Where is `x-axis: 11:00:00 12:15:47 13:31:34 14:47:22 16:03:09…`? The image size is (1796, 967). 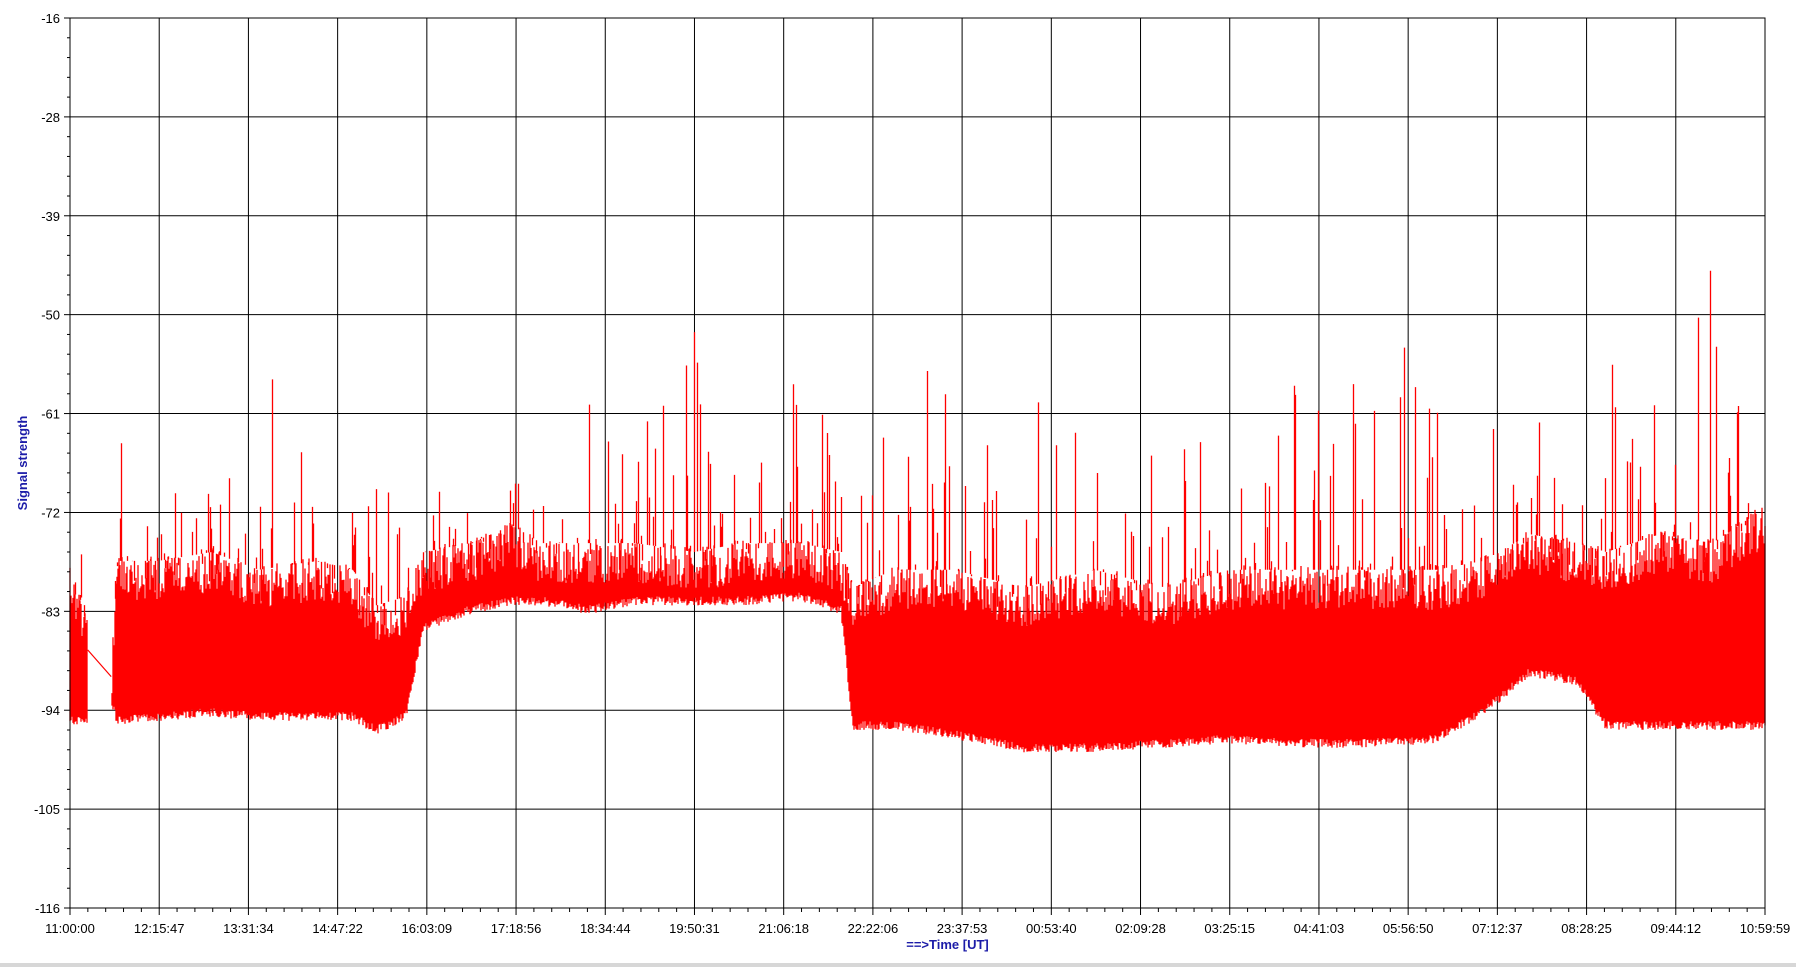
x-axis: 11:00:00 12:15:47 13:31:34 14:47:22 16:03:09… is located at coordinates (917, 922).